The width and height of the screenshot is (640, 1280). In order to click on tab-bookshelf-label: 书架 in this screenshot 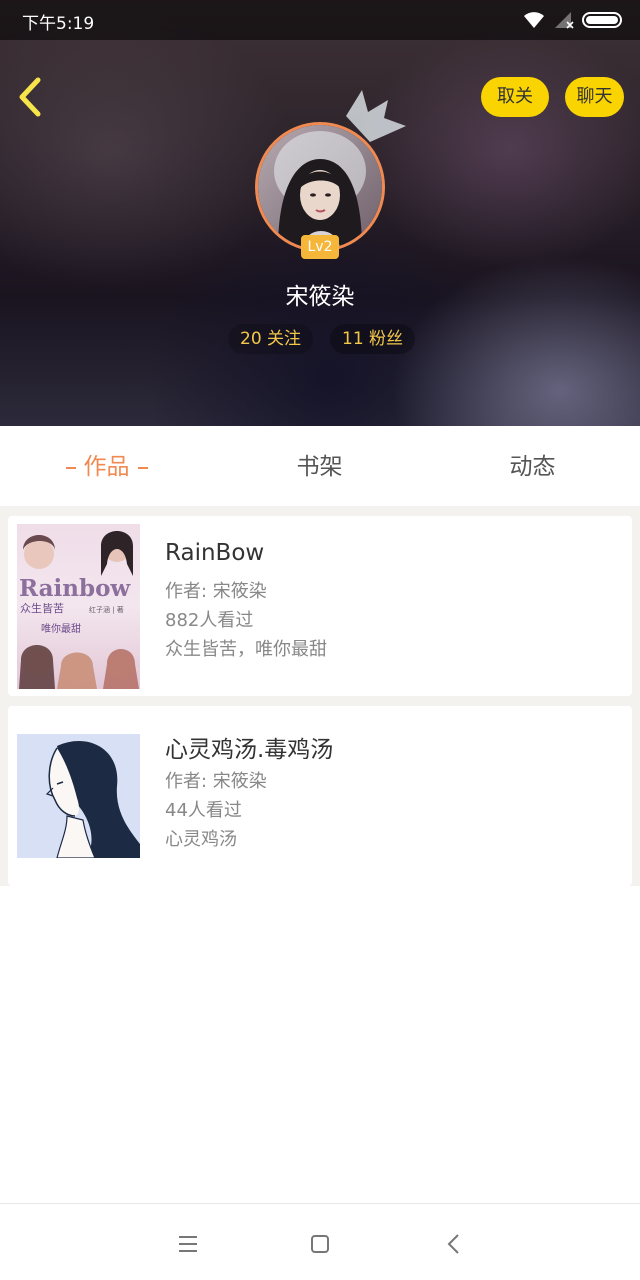, I will do `click(319, 467)`.